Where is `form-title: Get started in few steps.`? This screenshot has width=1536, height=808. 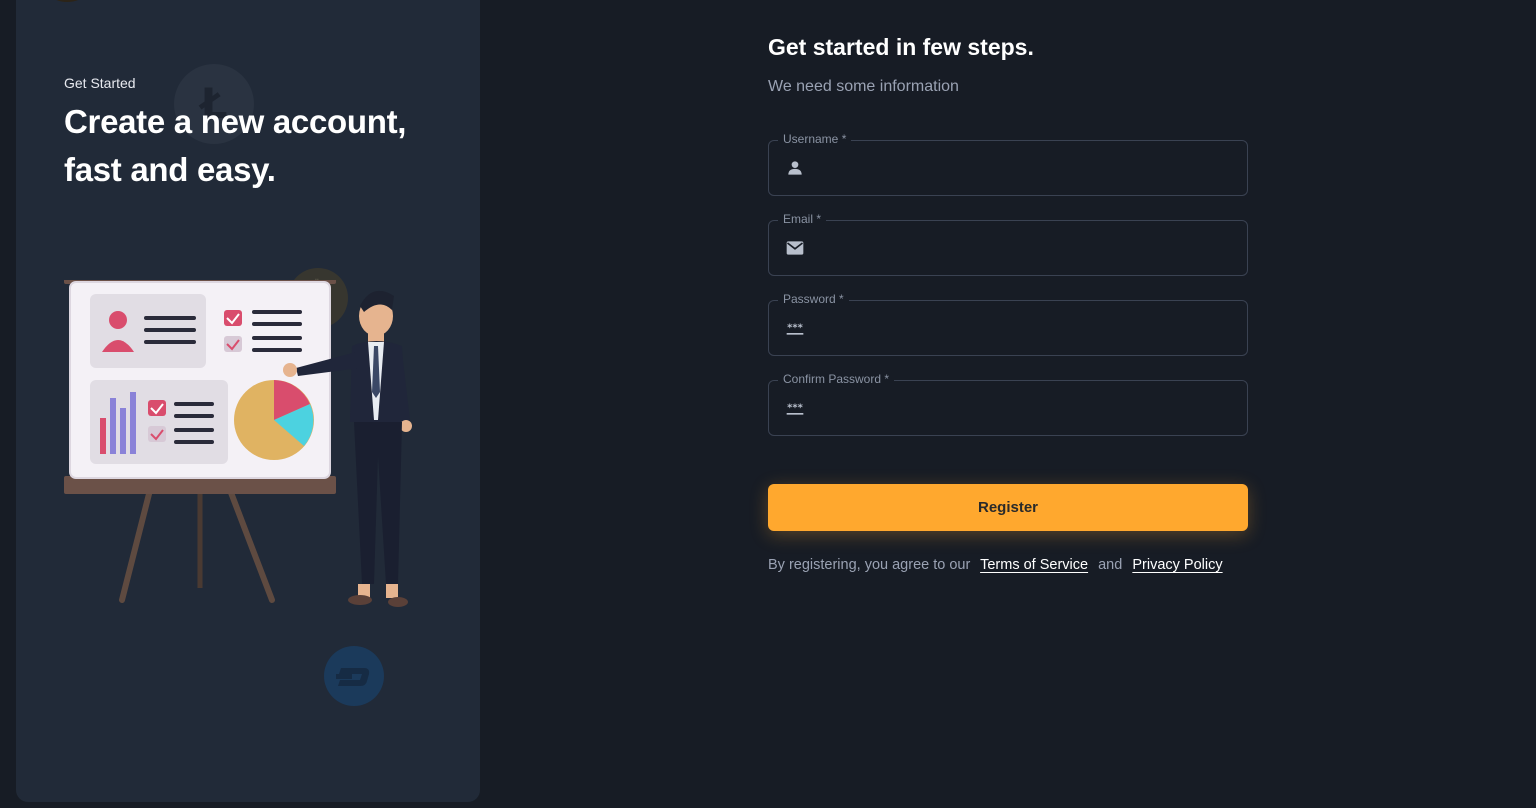 form-title: Get started in few steps. is located at coordinates (901, 47).